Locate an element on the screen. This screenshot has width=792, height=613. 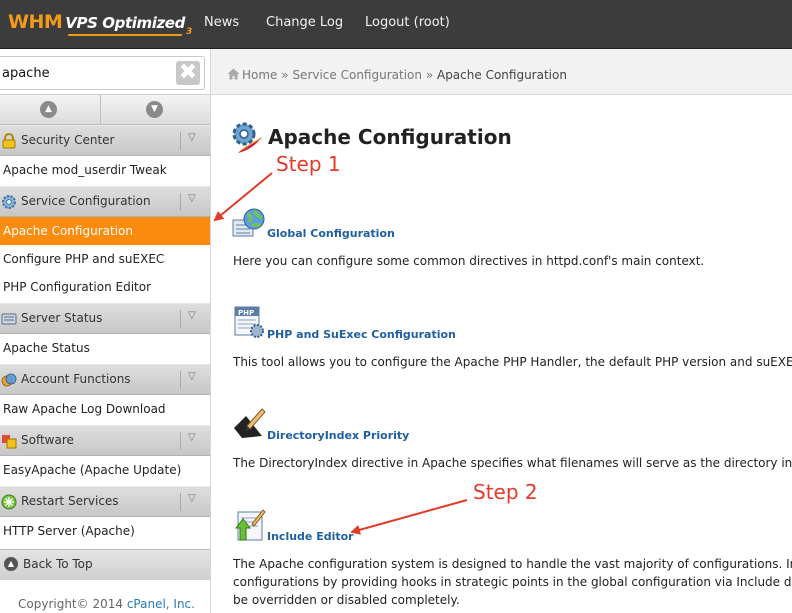
arrow-up-icon: ▲ is located at coordinates (11, 564).